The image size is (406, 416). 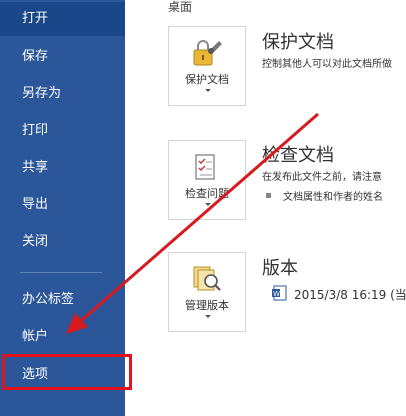 What do you see at coordinates (207, 53) in the screenshot?
I see `lock-key-icon` at bounding box center [207, 53].